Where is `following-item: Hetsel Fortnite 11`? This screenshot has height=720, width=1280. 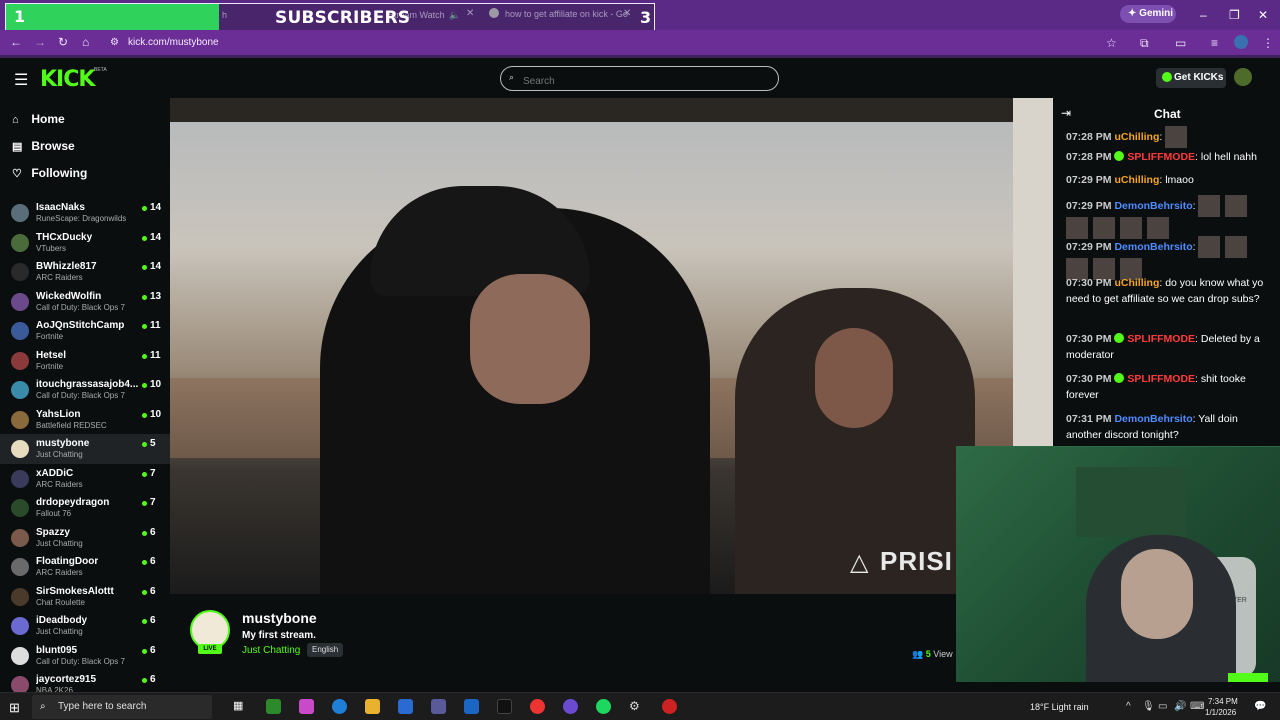 following-item: Hetsel Fortnite 11 is located at coordinates (85, 361).